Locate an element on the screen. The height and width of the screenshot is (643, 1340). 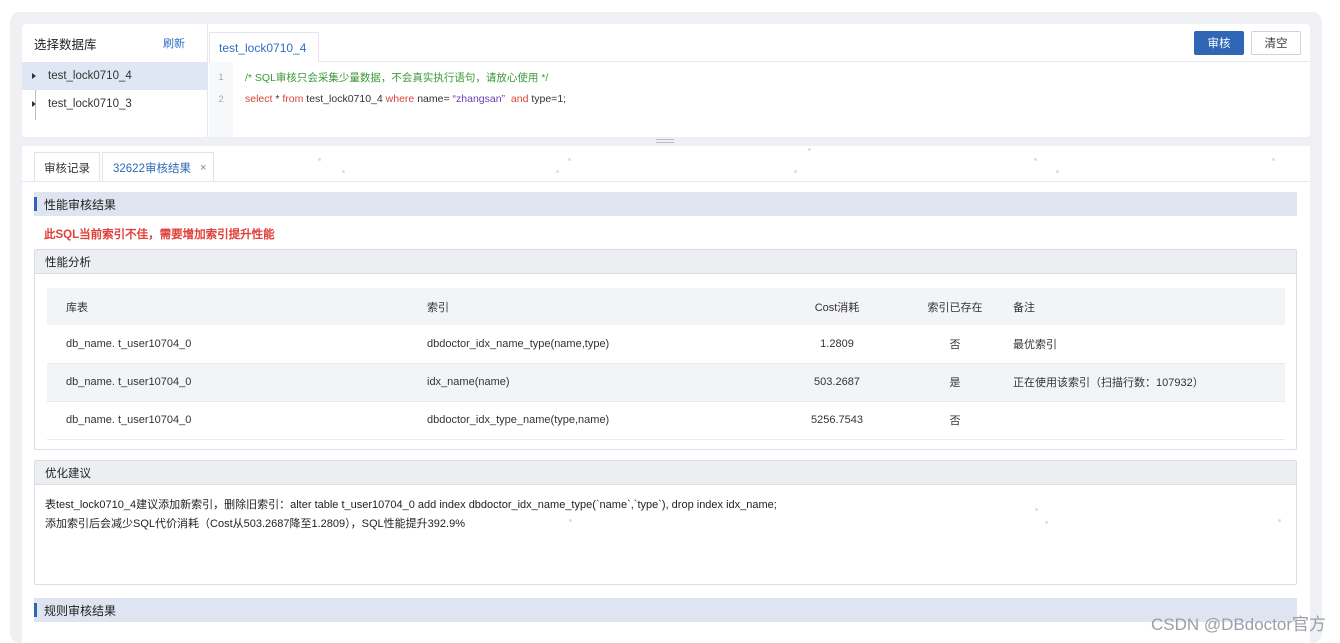
line-number: 2 is located at coordinates (221, 99).